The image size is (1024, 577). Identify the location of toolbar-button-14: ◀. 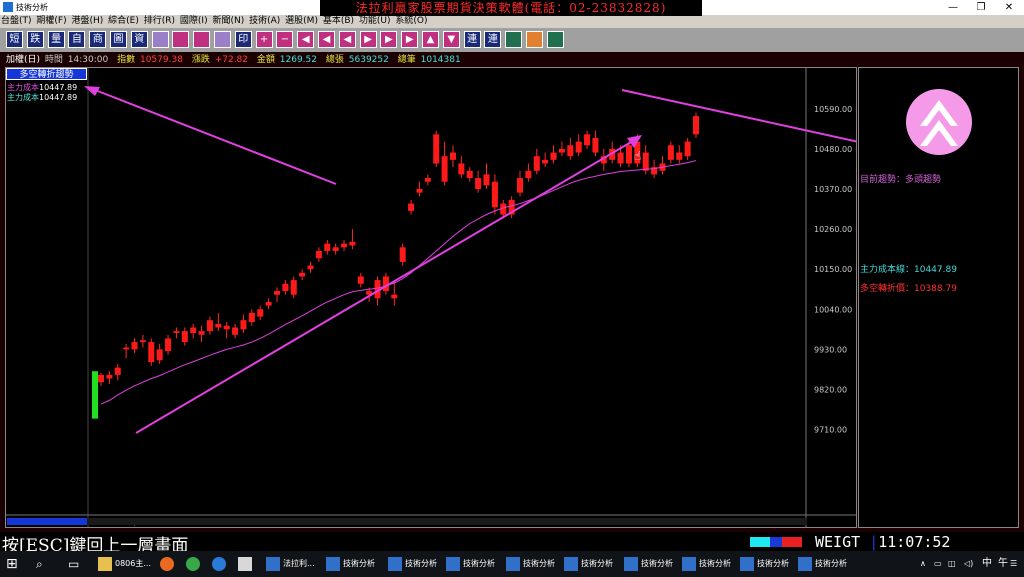
(306, 39).